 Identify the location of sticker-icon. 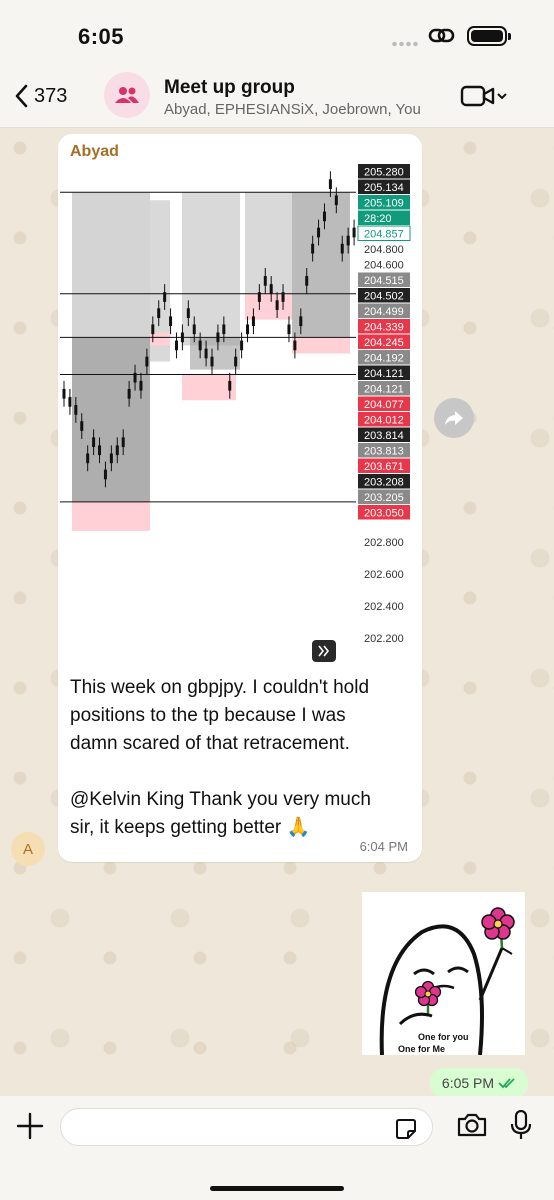
(406, 1129).